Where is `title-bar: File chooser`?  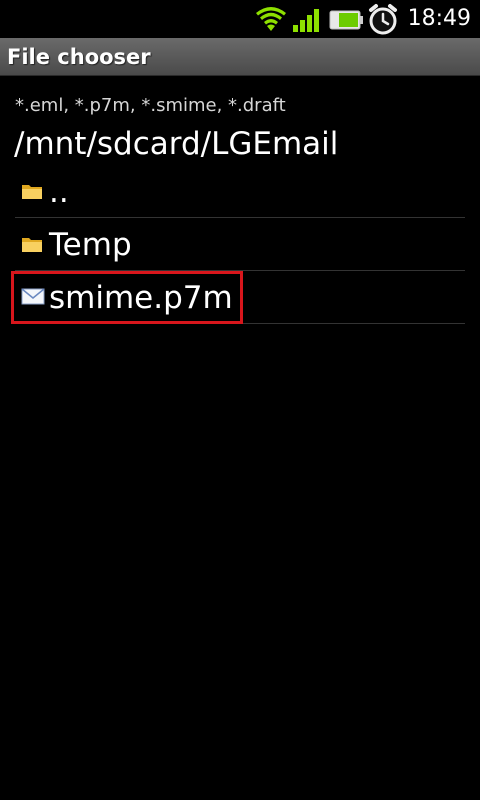
title-bar: File chooser is located at coordinates (240, 57).